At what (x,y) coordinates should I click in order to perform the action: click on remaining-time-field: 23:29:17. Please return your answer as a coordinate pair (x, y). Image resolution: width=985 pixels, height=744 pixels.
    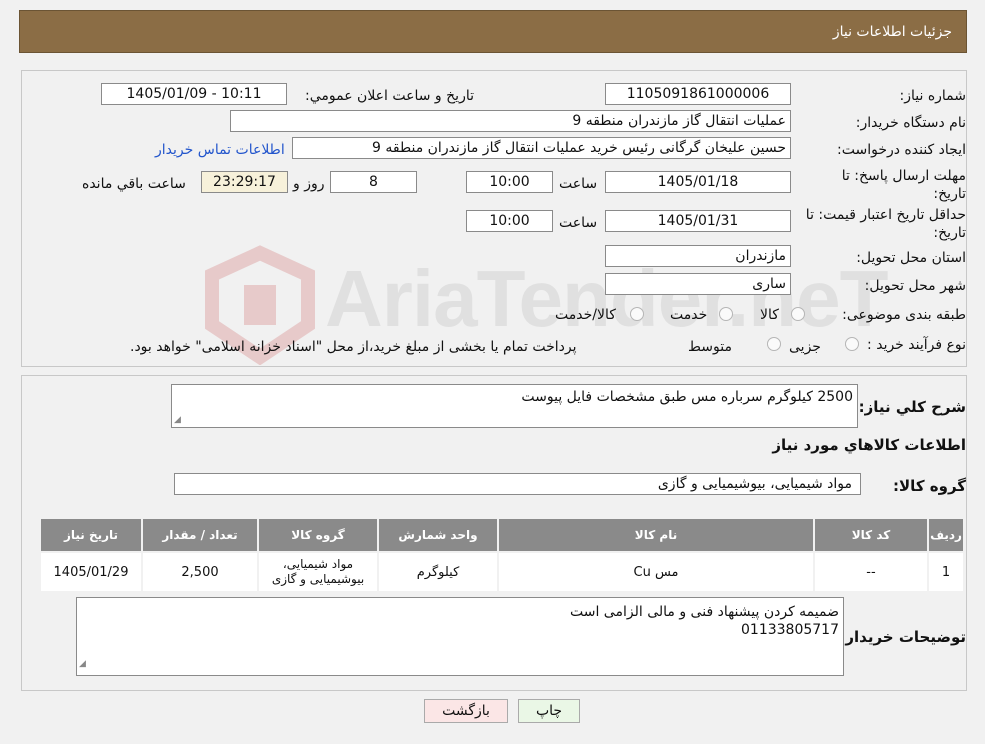
    Looking at the image, I should click on (244, 182).